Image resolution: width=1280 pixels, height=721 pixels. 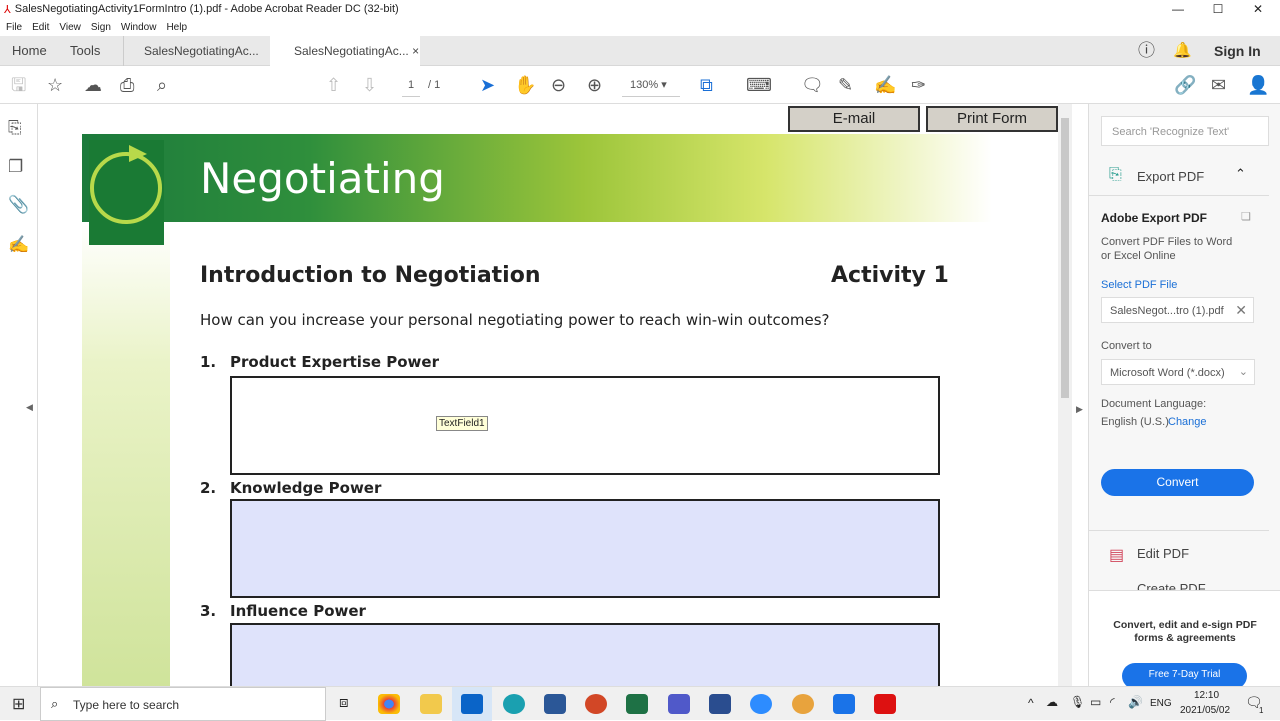 I want to click on copy-icon: ❏, so click(x=1246, y=216).